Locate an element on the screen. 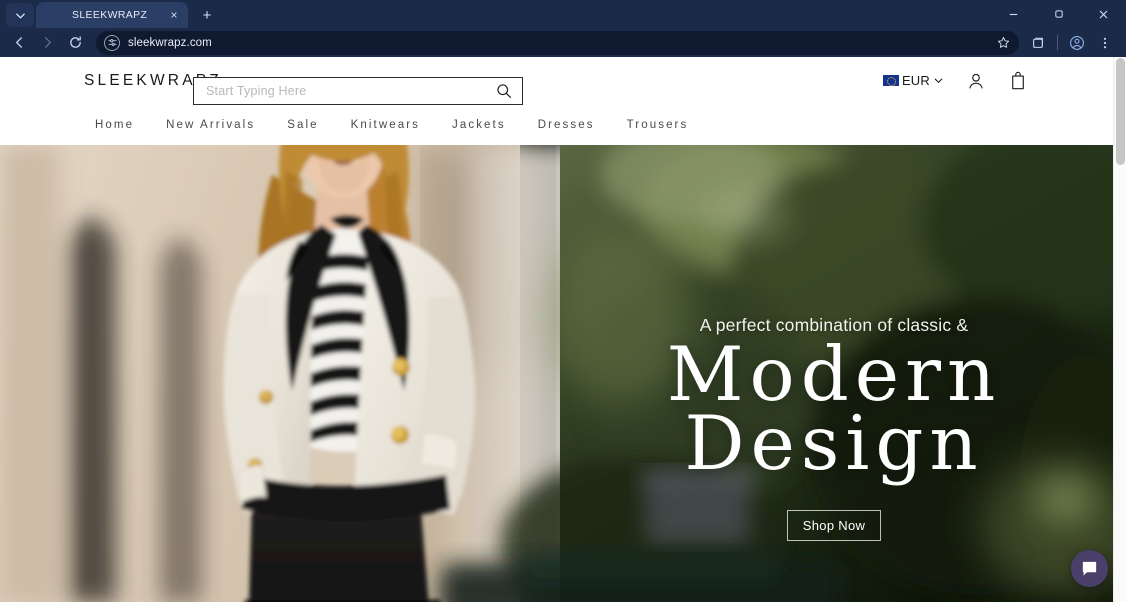 This screenshot has width=1126, height=602. page-scrollbar is located at coordinates (1119, 329).